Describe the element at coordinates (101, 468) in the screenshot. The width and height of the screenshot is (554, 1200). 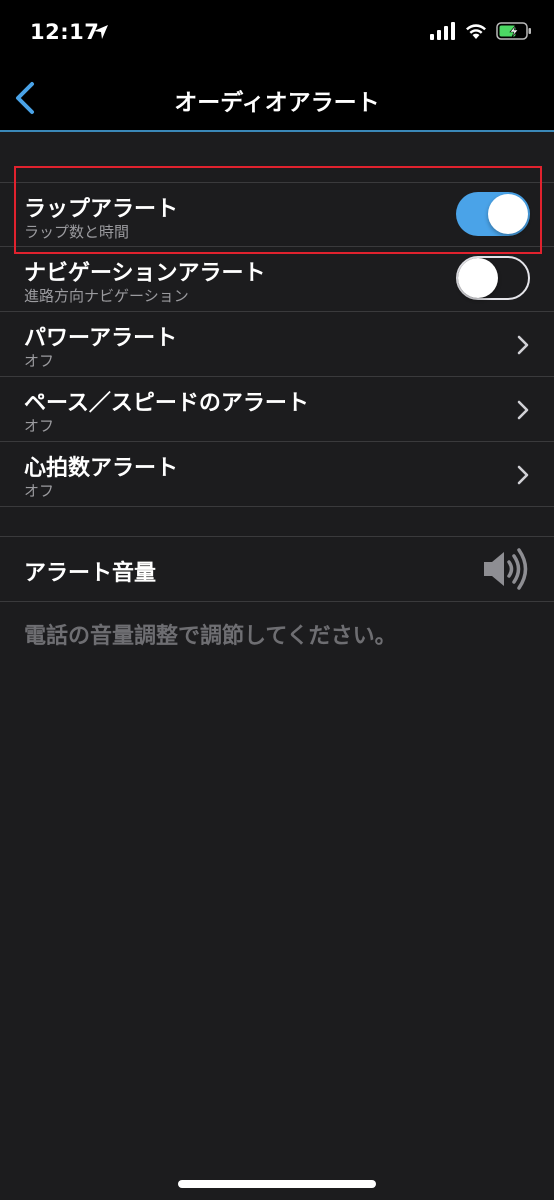
I see `row-title: 心拍数アラート` at that location.